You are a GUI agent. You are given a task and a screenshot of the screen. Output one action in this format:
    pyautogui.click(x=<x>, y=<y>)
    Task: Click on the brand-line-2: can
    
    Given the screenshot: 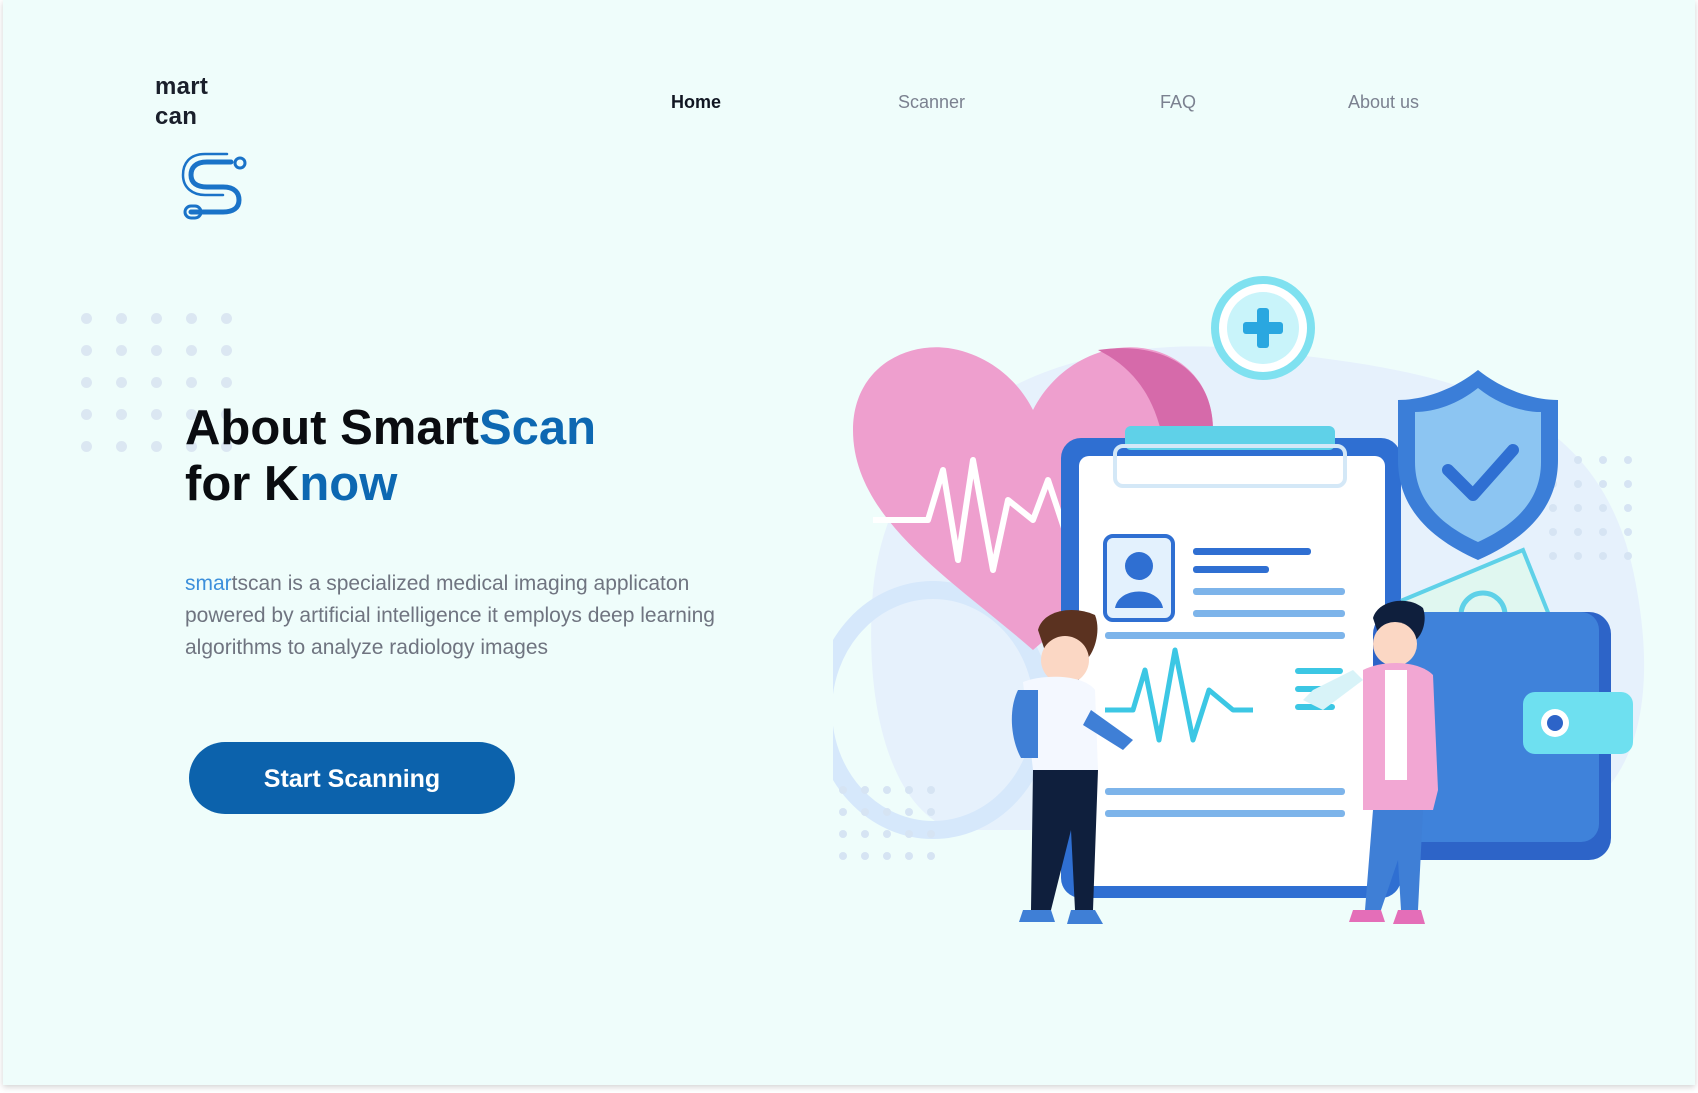 What is the action you would take?
    pyautogui.click(x=176, y=116)
    